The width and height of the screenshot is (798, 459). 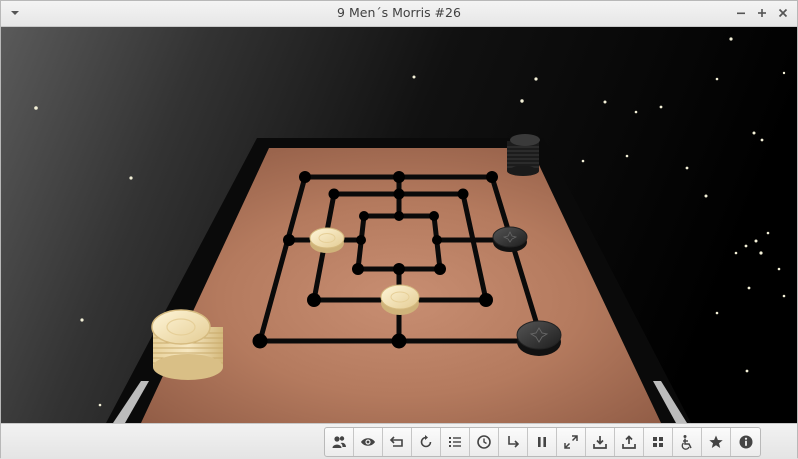 I want to click on info-icon, so click(x=745, y=442).